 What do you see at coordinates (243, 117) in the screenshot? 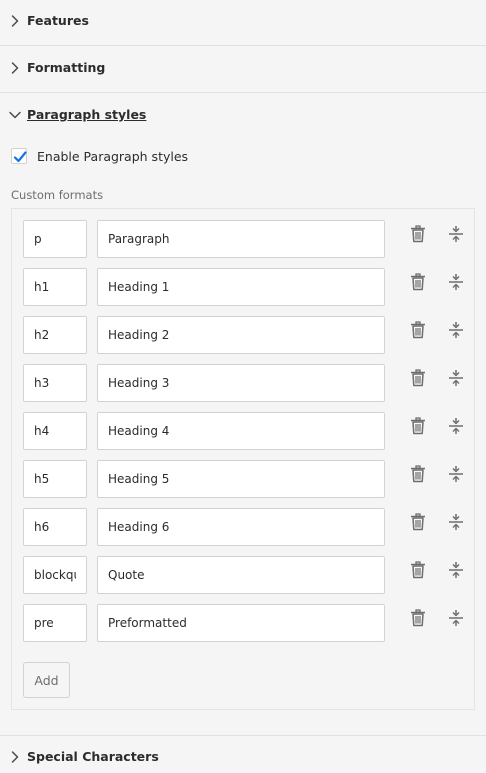
I see `section-paragraph-styles-header: Paragraph styles` at bounding box center [243, 117].